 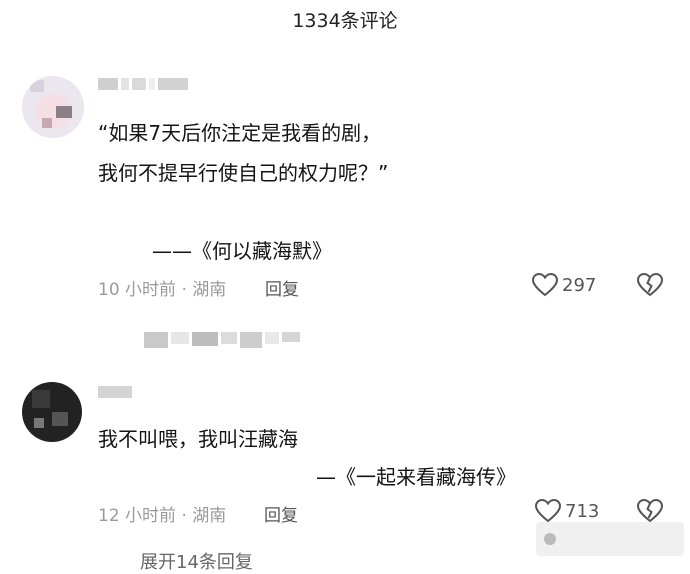 I want to click on comments-header: 1334条评论, so click(x=345, y=19).